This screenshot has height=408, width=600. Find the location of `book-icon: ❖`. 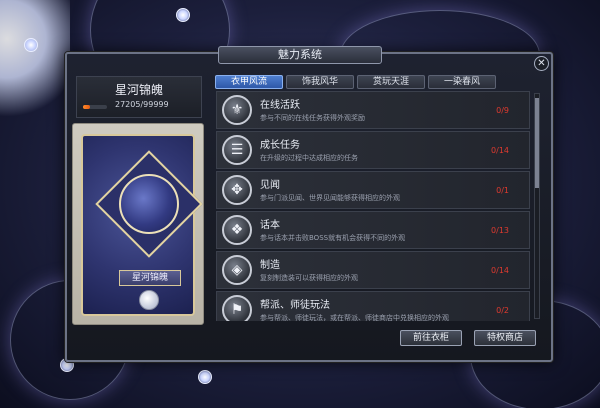

book-icon: ❖ is located at coordinates (237, 230).